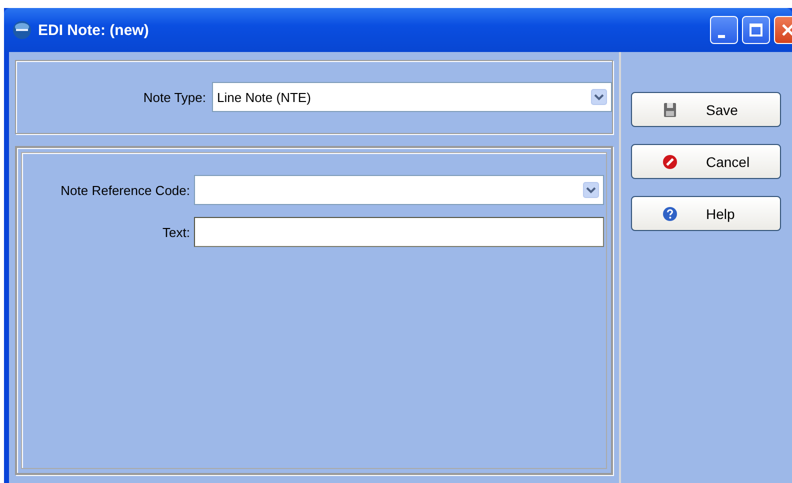 This screenshot has height=483, width=792. Describe the element at coordinates (706, 213) in the screenshot. I see `action-button: Help` at that location.